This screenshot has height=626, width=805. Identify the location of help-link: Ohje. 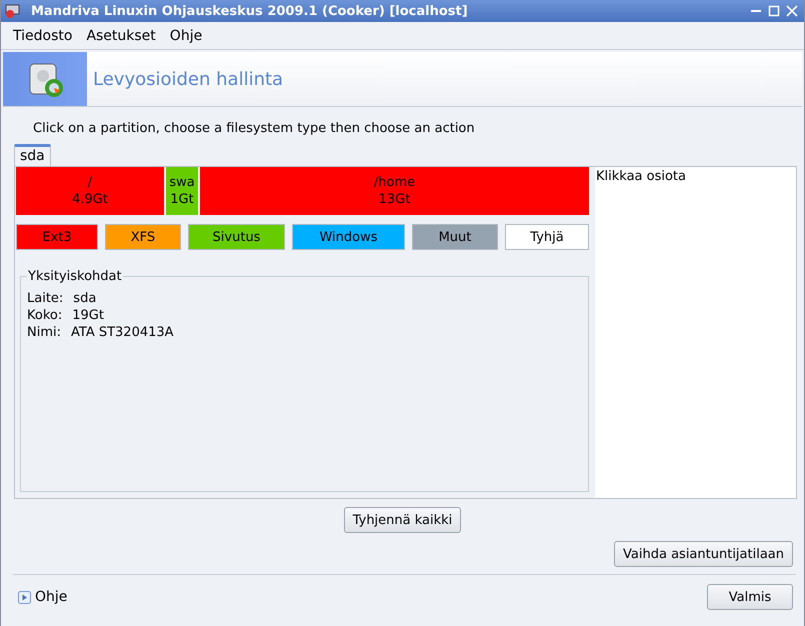
(51, 597).